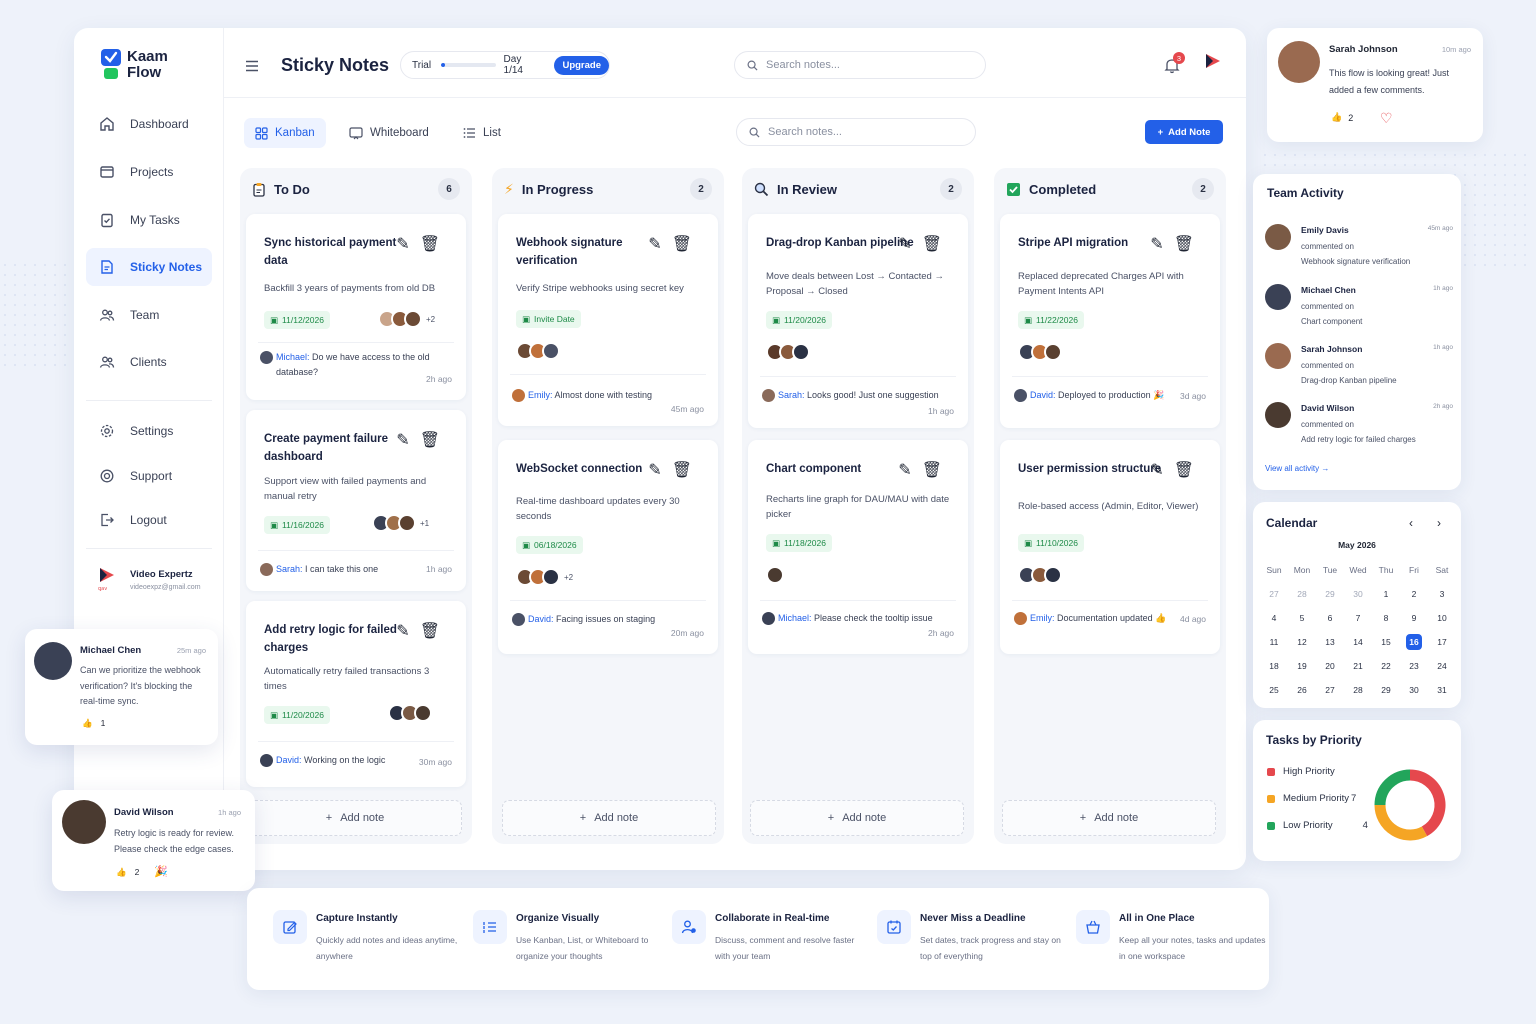 The height and width of the screenshot is (1024, 1536). Describe the element at coordinates (1330, 618) in the screenshot. I see `calendar-day: 6` at that location.